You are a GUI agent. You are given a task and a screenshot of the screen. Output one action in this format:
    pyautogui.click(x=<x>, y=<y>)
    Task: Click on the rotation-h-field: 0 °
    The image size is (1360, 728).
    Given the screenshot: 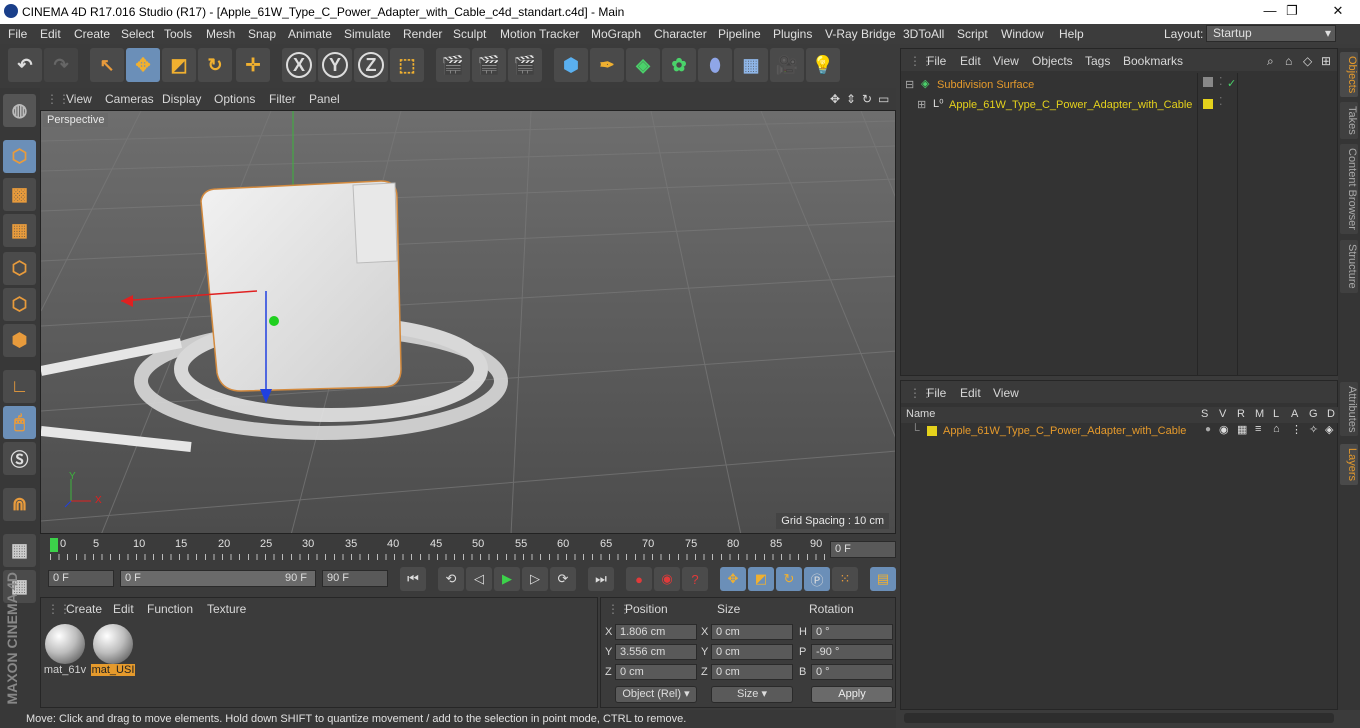 What is the action you would take?
    pyautogui.click(x=852, y=632)
    